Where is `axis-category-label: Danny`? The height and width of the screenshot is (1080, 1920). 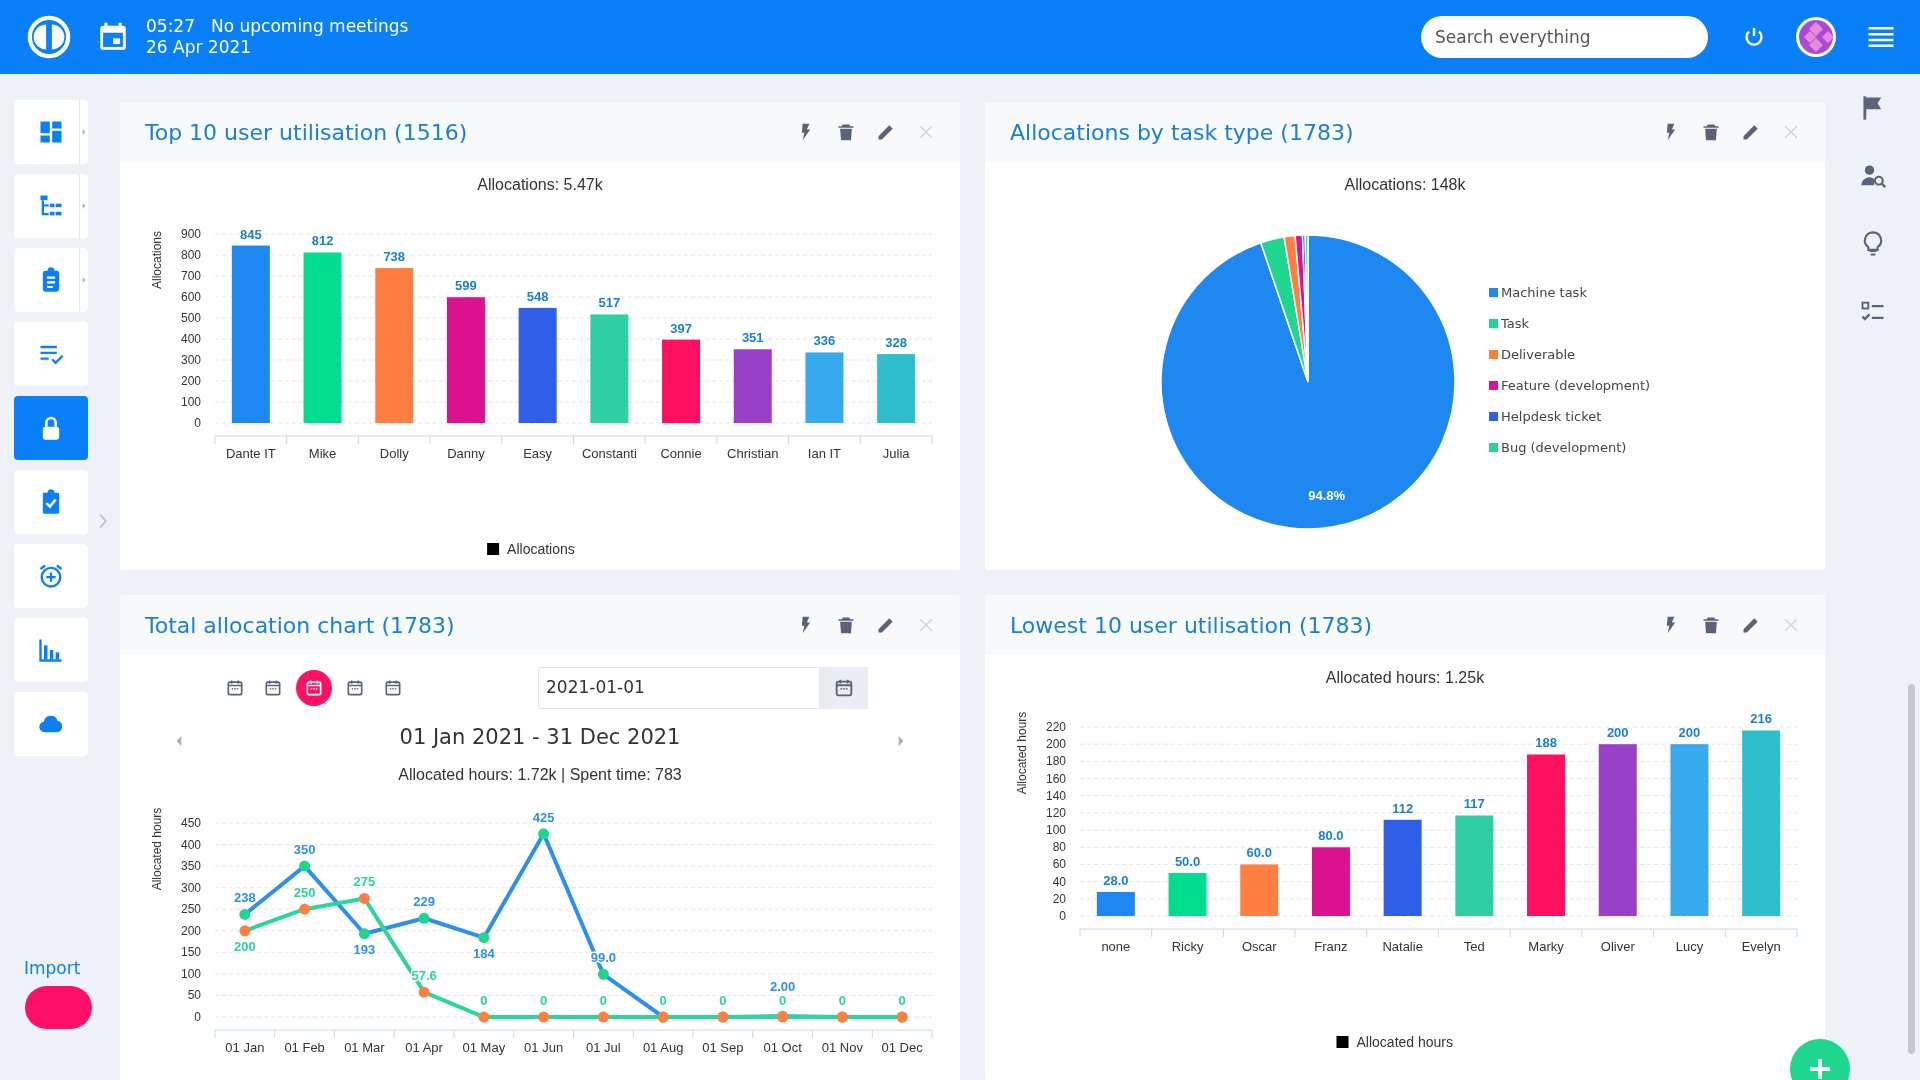
axis-category-label: Danny is located at coordinates (466, 453).